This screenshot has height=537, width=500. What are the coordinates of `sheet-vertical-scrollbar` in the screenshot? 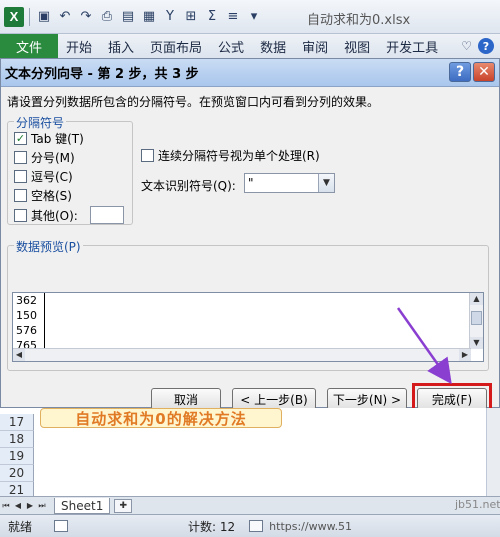 It's located at (493, 452).